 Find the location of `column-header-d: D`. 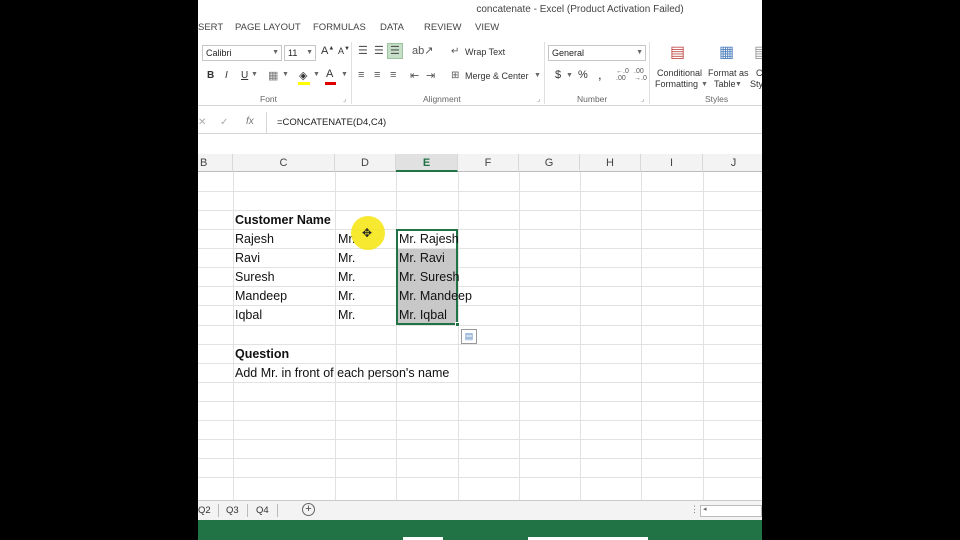

column-header-d: D is located at coordinates (365, 163).